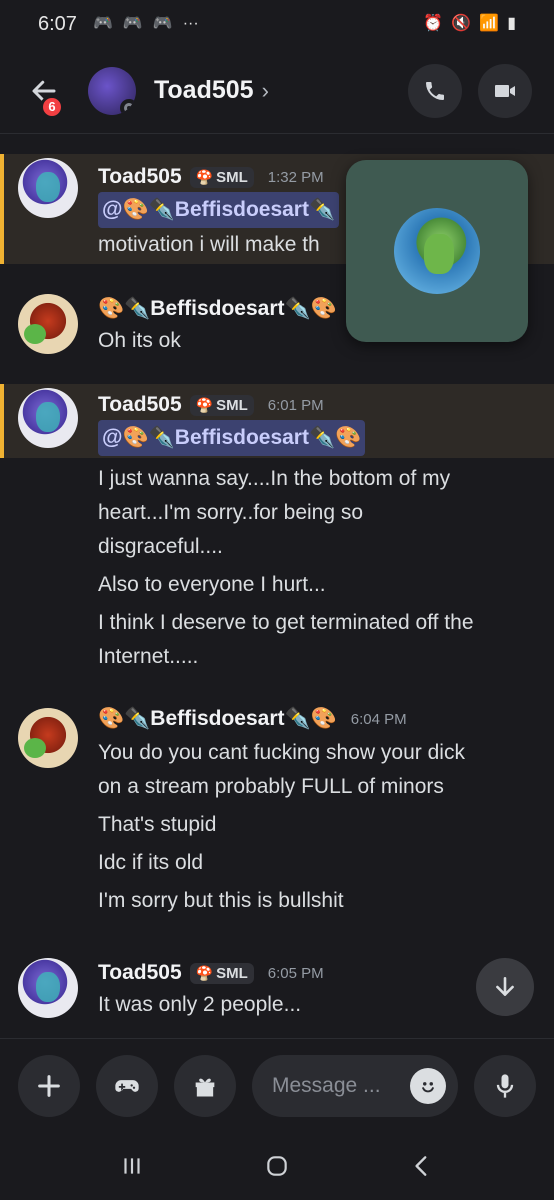 Image resolution: width=554 pixels, height=1200 pixels. I want to click on attach-button, so click(49, 1085).